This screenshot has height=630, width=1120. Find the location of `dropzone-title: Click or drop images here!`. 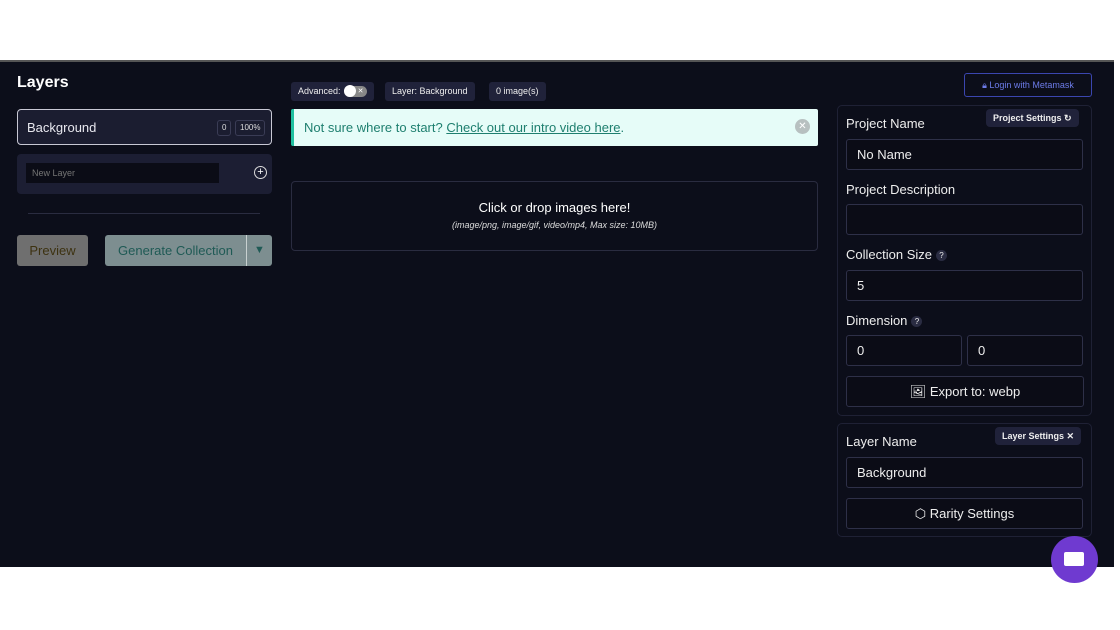

dropzone-title: Click or drop images here! is located at coordinates (554, 207).